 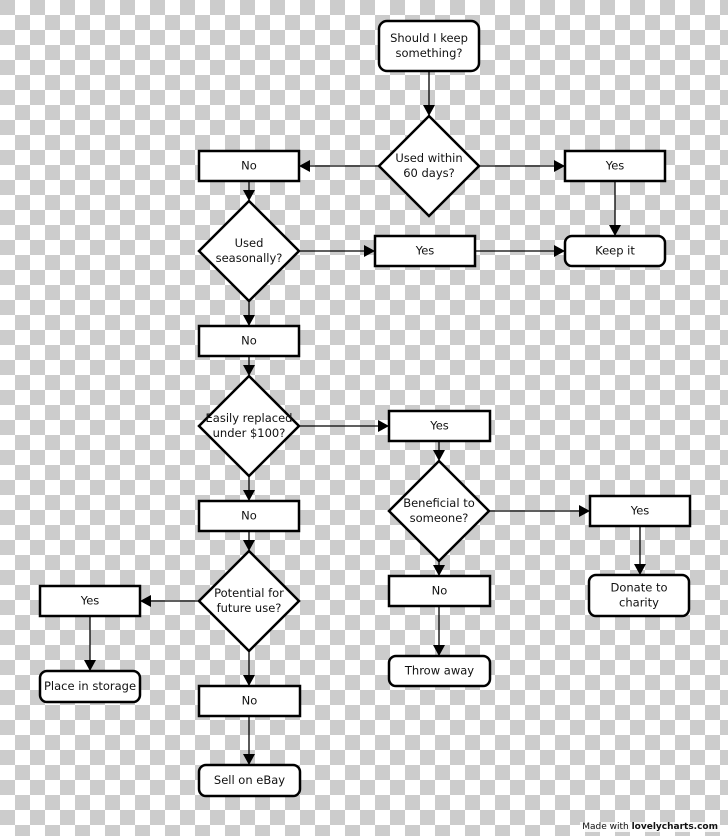 I want to click on edge-q_used60-to-no1, so click(x=339, y=166).